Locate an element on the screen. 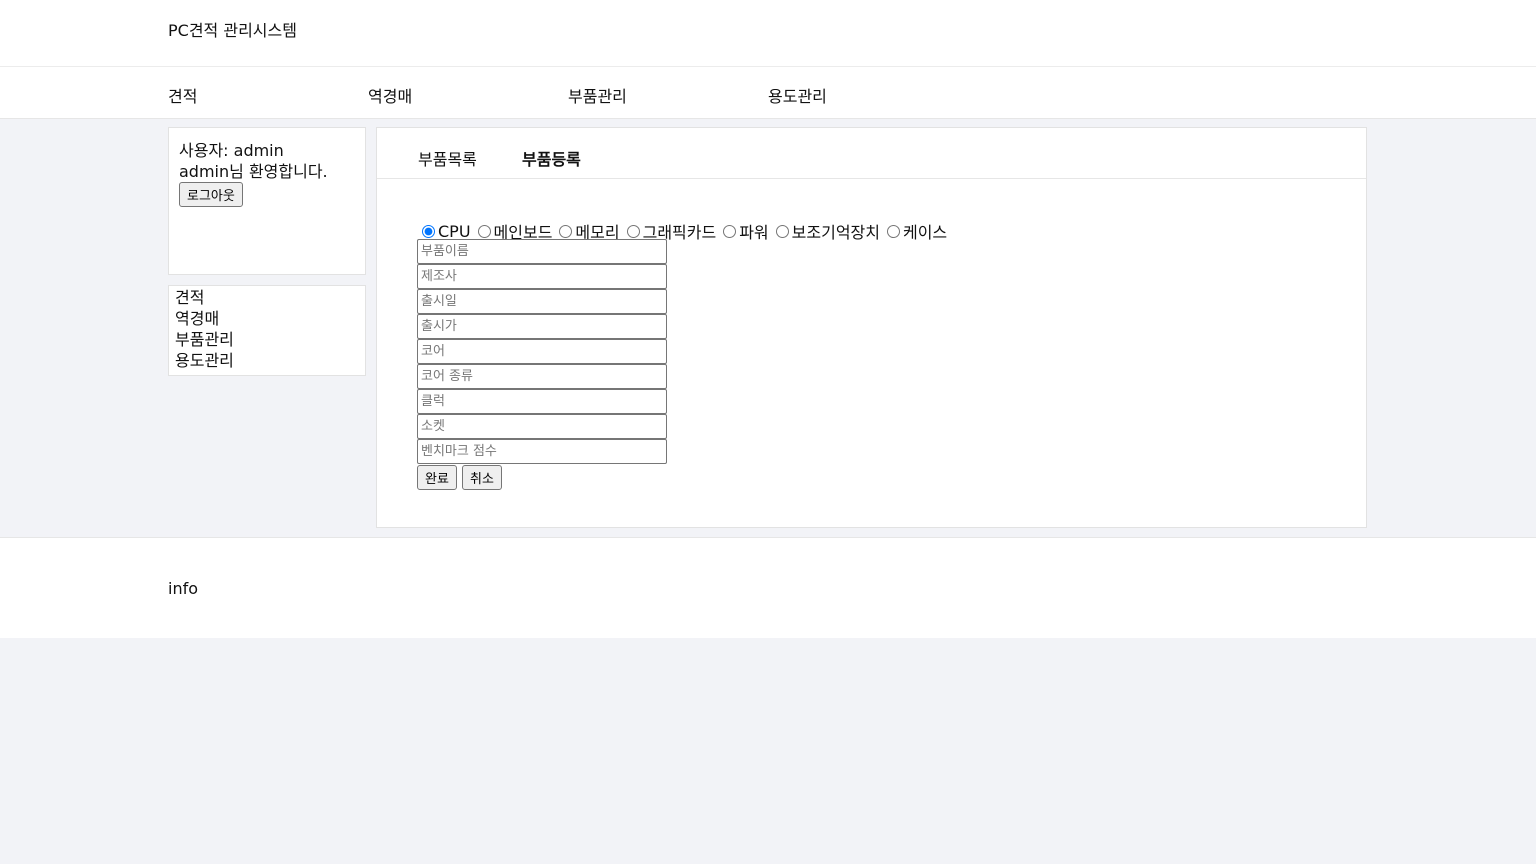 The width and height of the screenshot is (1536, 864). radio-option-storage: 보조기억장치 is located at coordinates (826, 231).